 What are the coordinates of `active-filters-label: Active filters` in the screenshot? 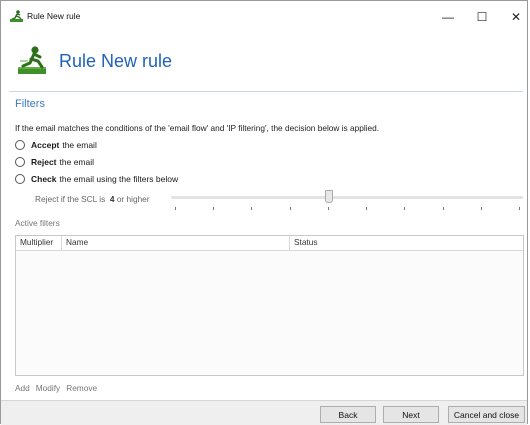 It's located at (37, 223).